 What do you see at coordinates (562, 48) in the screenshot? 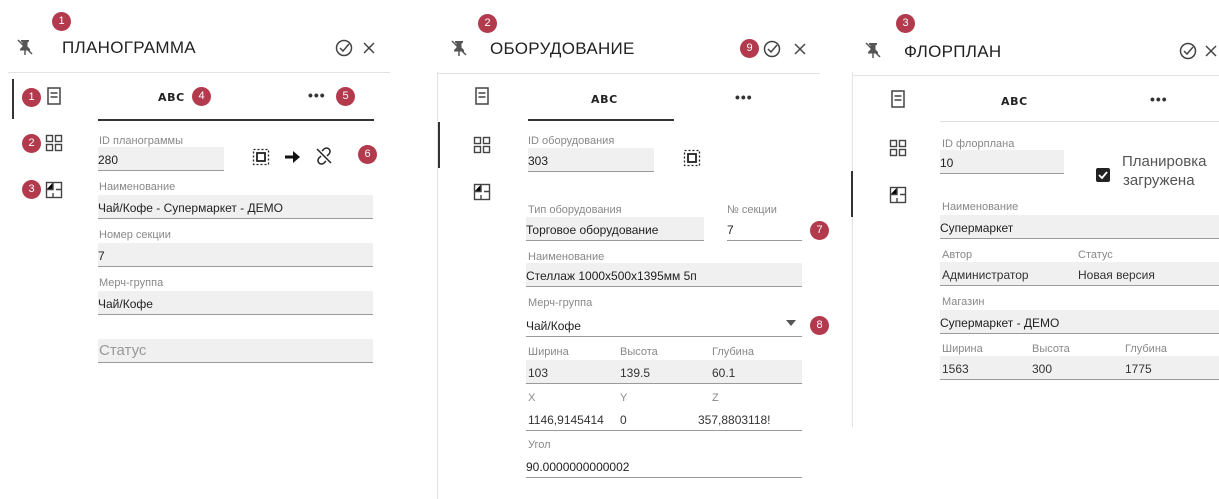
I see `panel-title: ОБОРУДОВАНИЕ` at bounding box center [562, 48].